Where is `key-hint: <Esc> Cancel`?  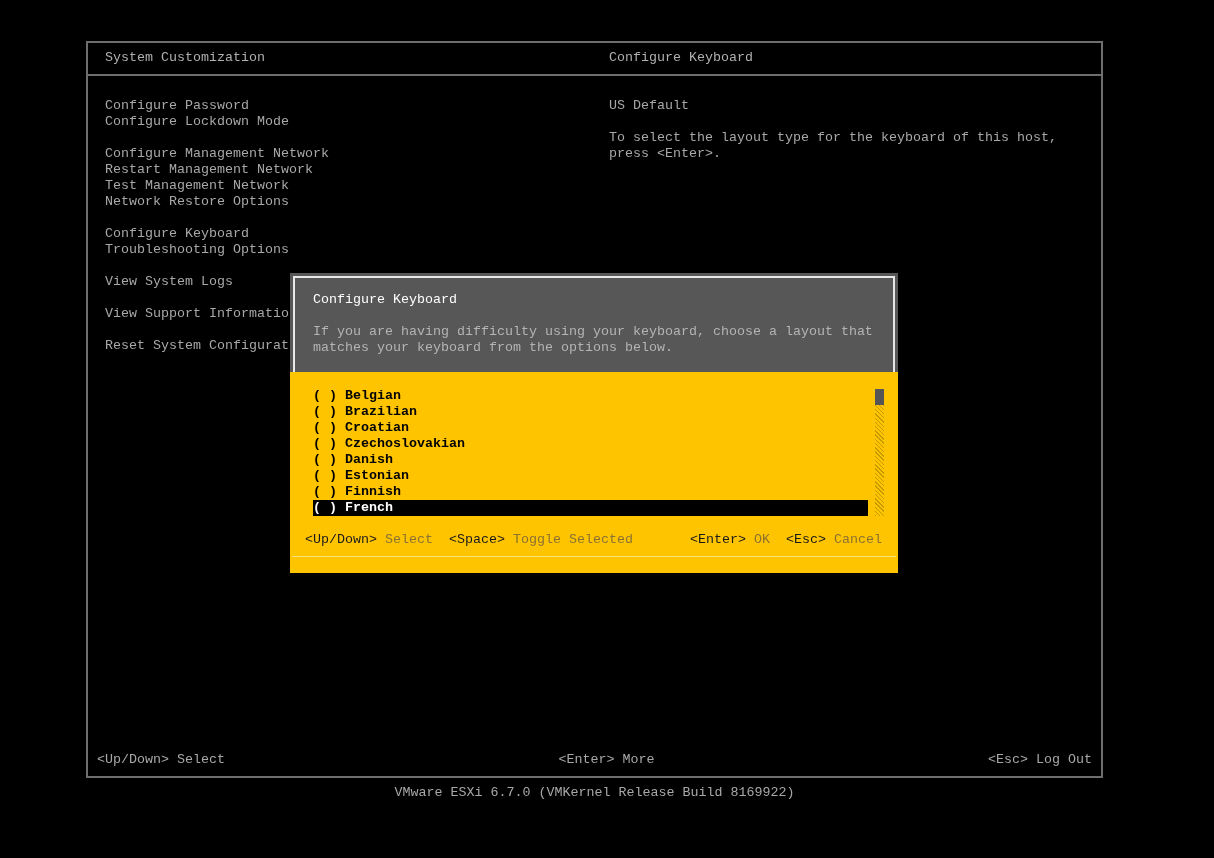 key-hint: <Esc> Cancel is located at coordinates (834, 540).